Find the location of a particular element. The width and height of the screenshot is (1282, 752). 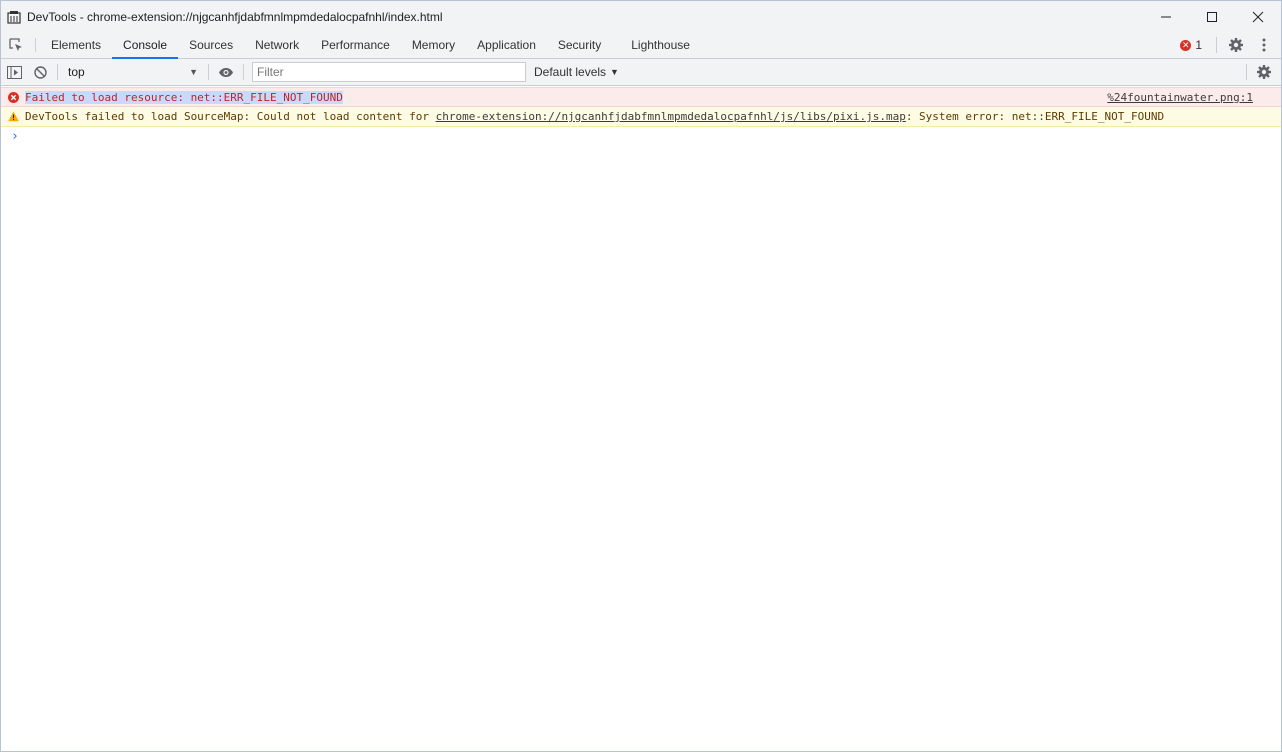

tab-sources: Sources is located at coordinates (211, 45).